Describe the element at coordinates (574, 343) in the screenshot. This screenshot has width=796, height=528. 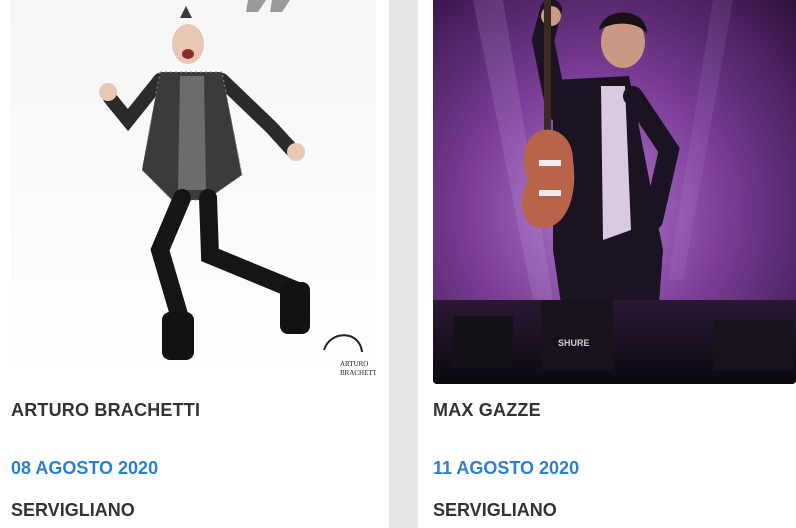
I see `amp-brand: SHURE` at that location.